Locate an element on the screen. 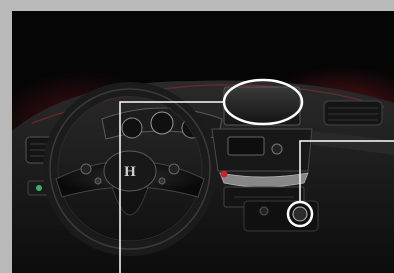  audio-knob is located at coordinates (277, 149).